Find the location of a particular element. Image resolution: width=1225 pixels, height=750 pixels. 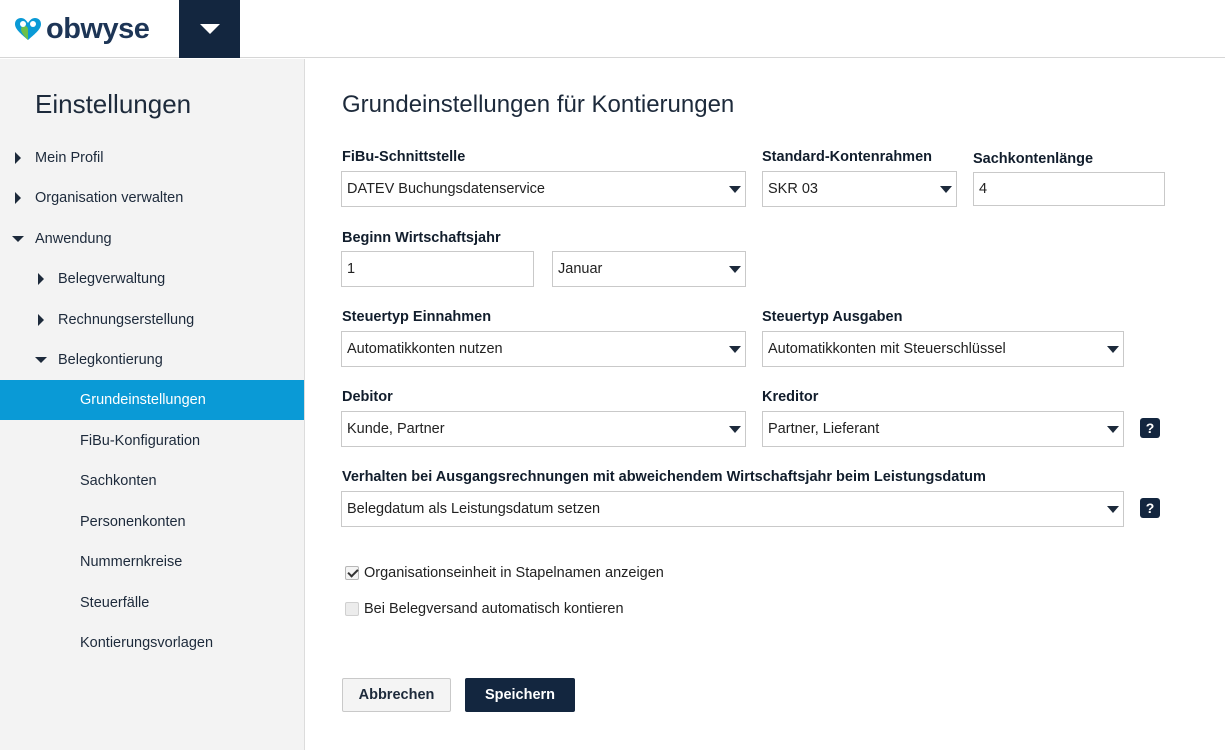

sidebar-item-label: Sachkonten is located at coordinates (118, 481).